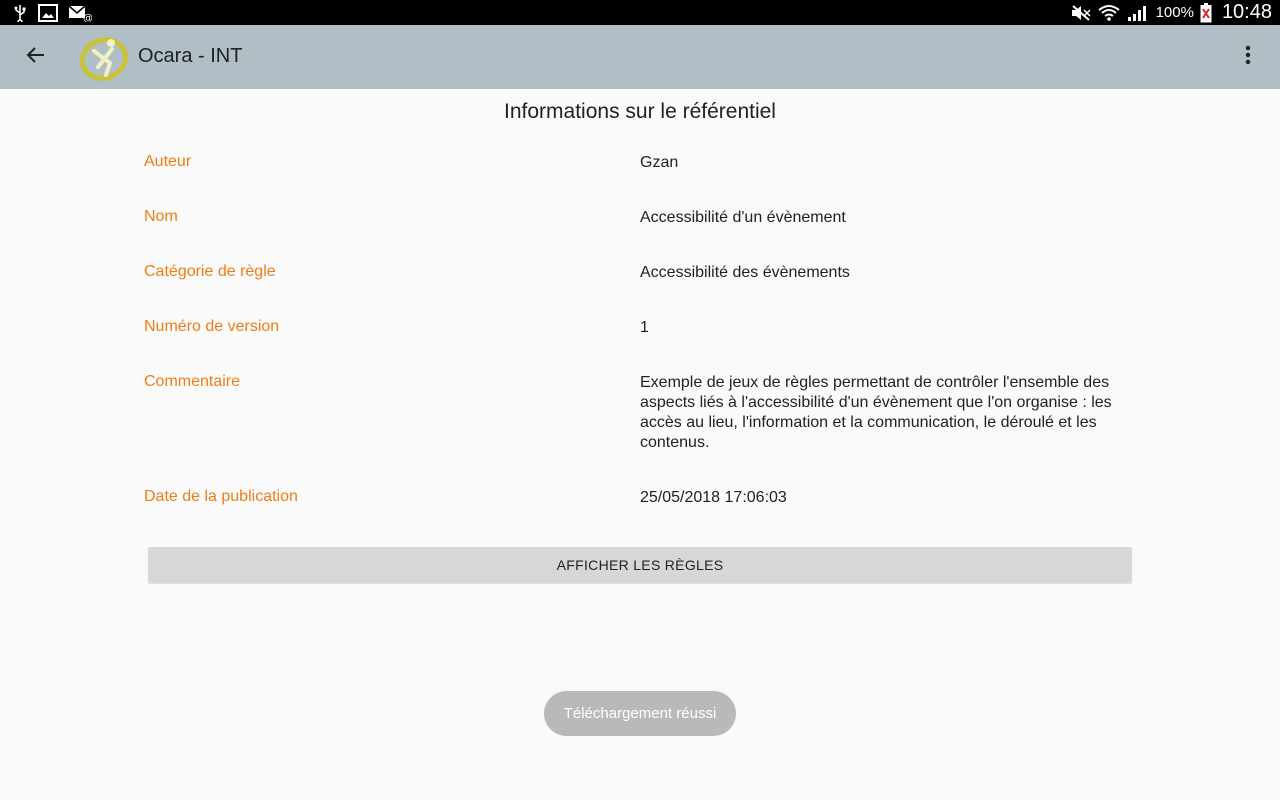 Image resolution: width=1280 pixels, height=800 pixels. I want to click on show-rules-button: AFFICHER LES RÈGLES, so click(640, 565).